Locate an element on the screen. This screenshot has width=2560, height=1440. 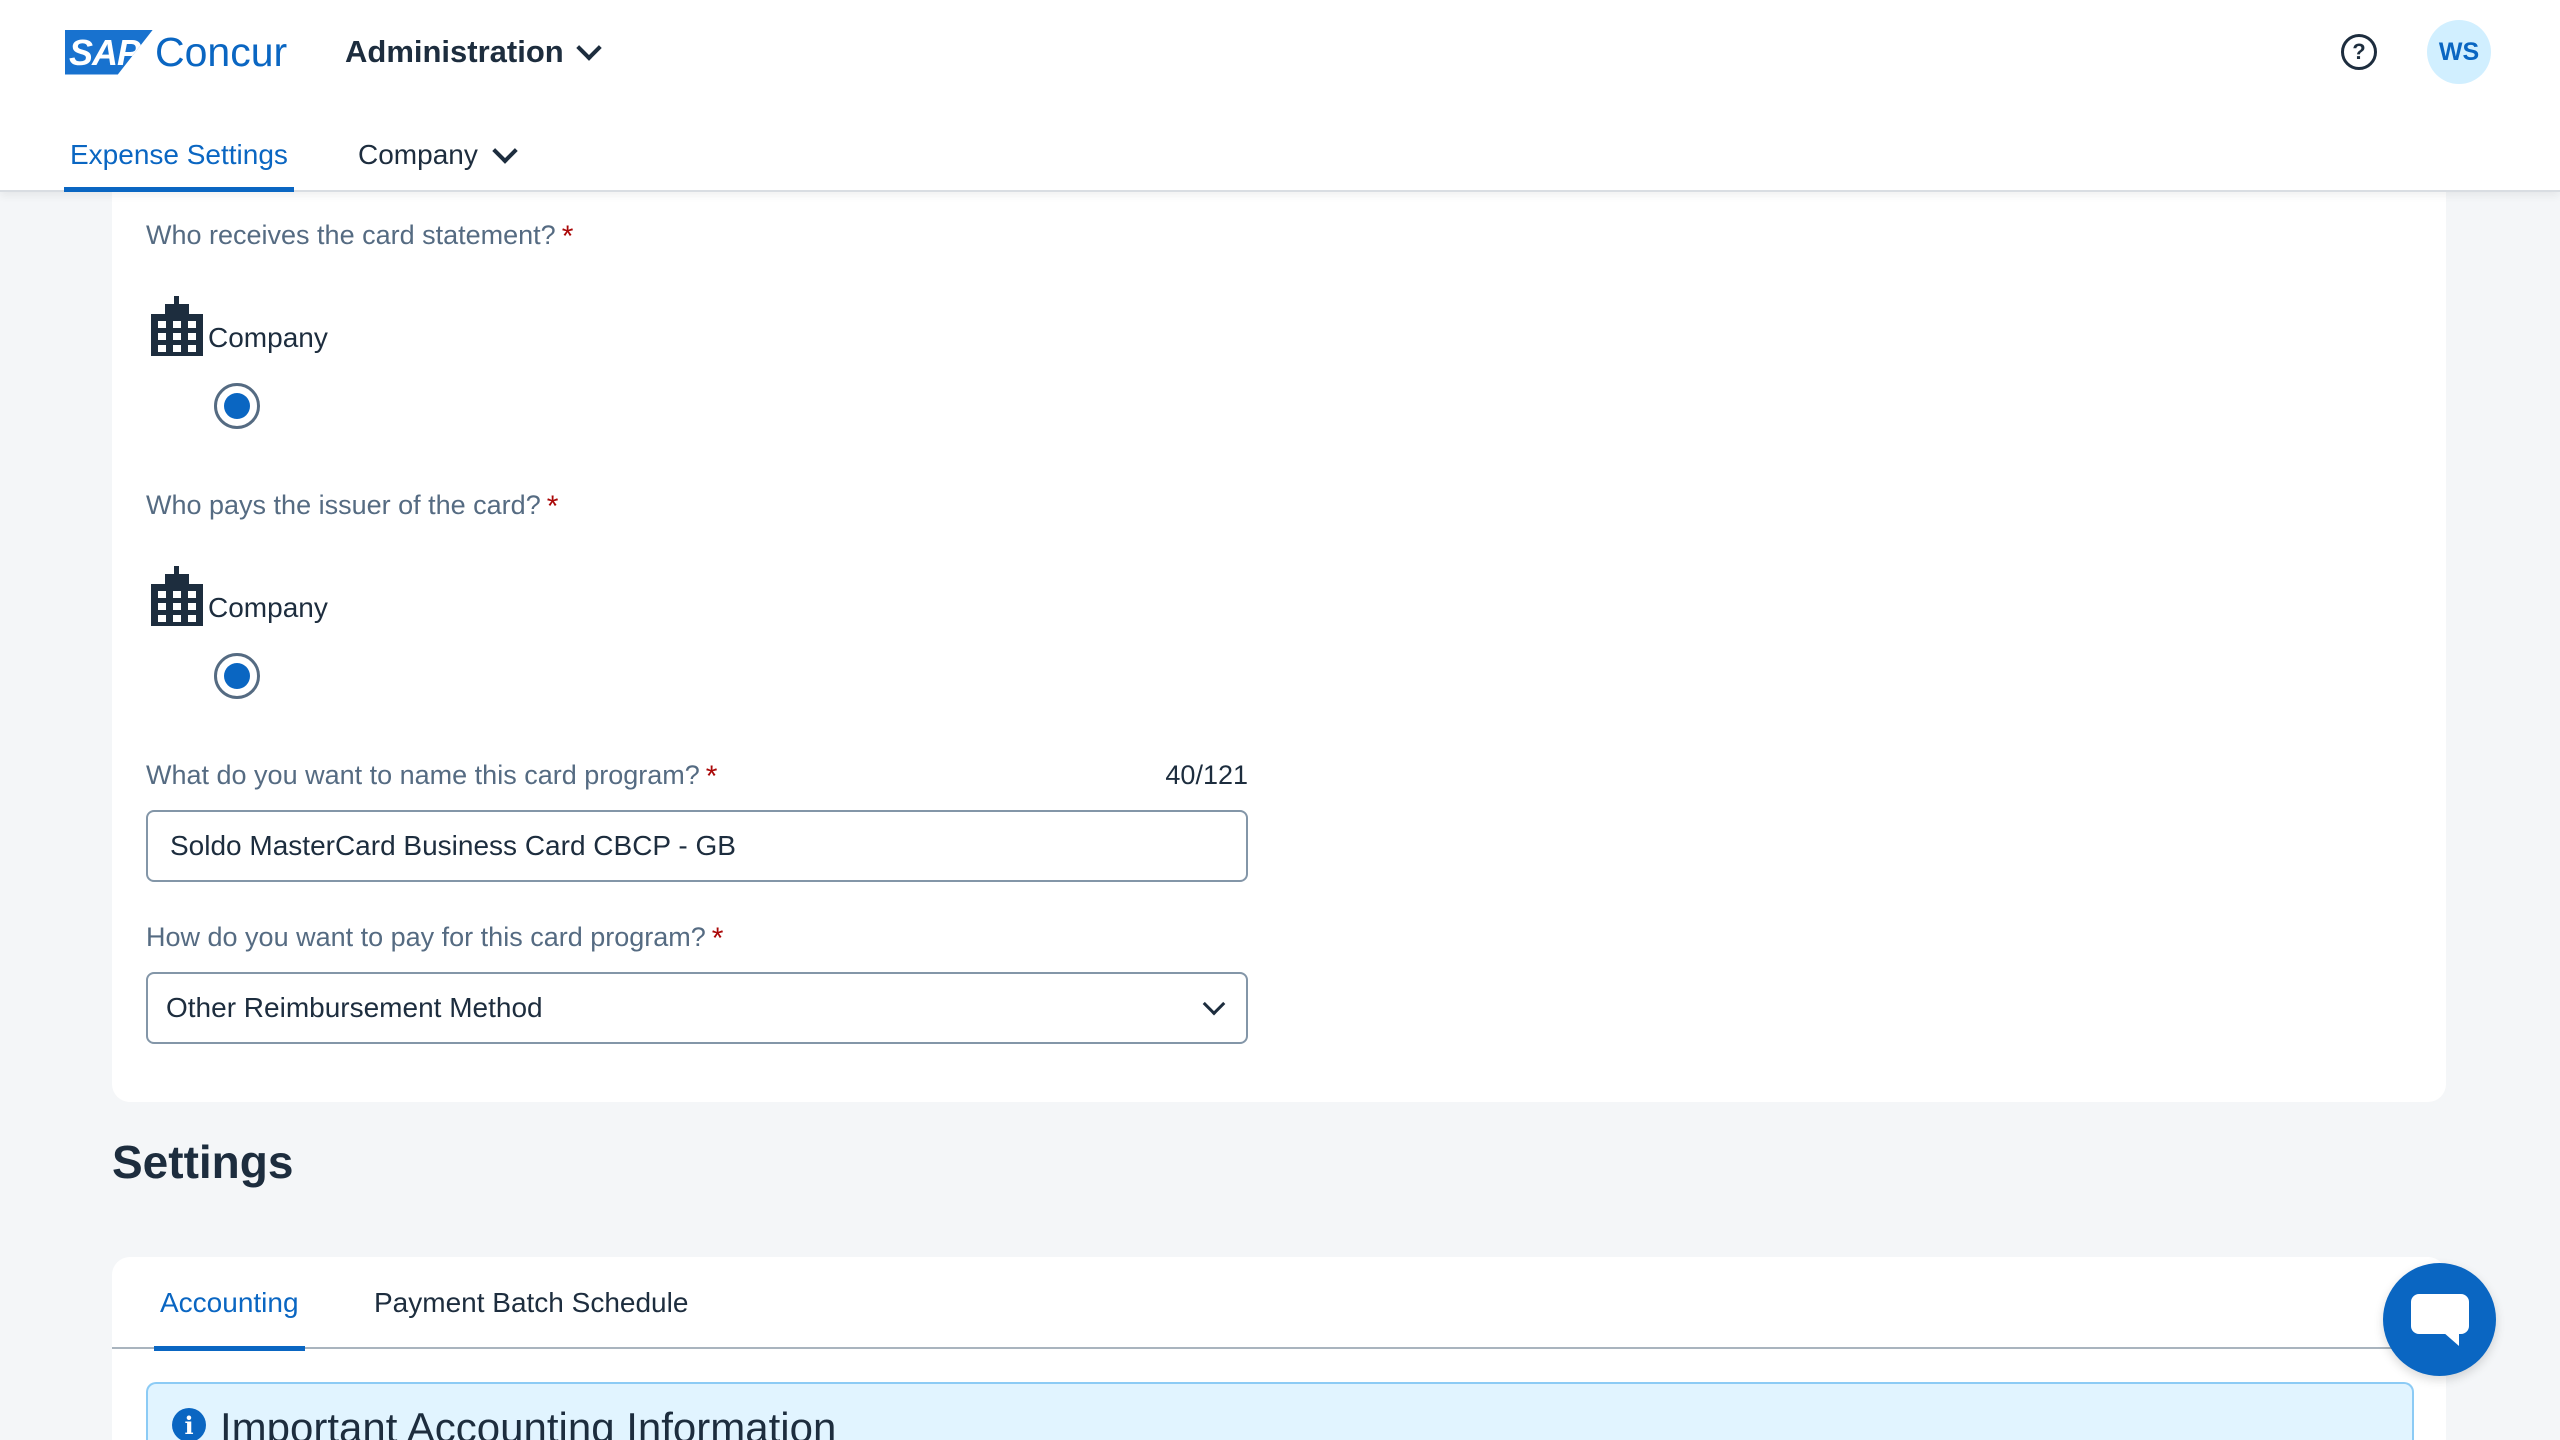
sap-concur-logo: SAP Concur is located at coordinates (176, 52).